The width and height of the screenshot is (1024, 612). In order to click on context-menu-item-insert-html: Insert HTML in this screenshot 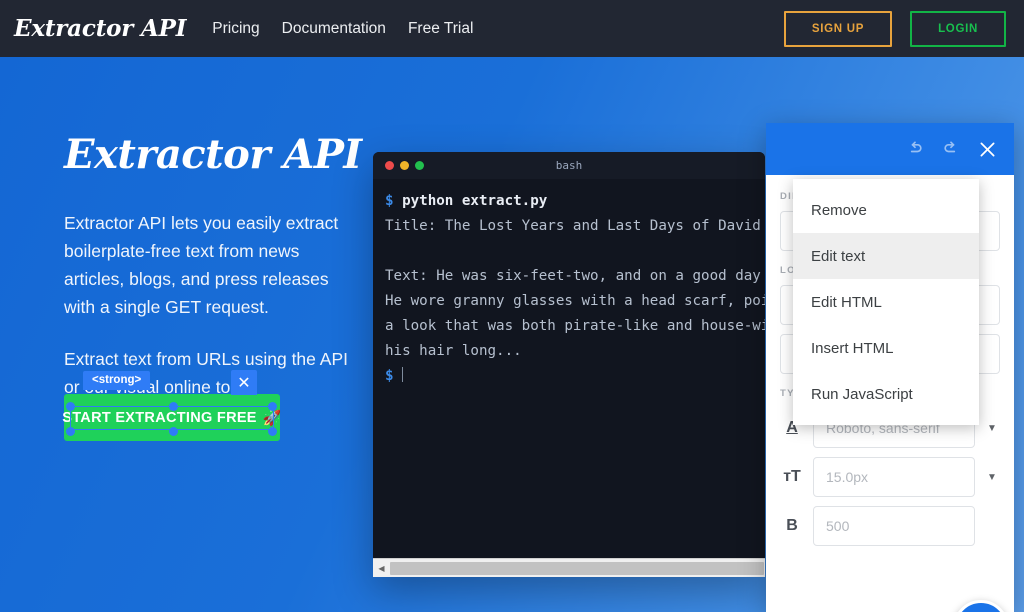, I will do `click(886, 348)`.